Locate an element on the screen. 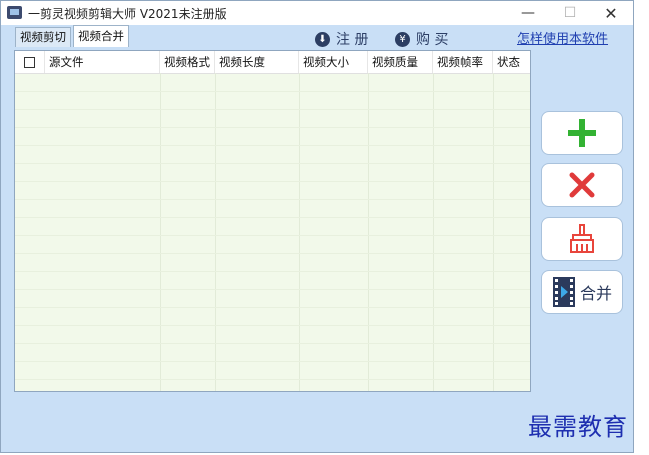  clear-list-button is located at coordinates (582, 239).